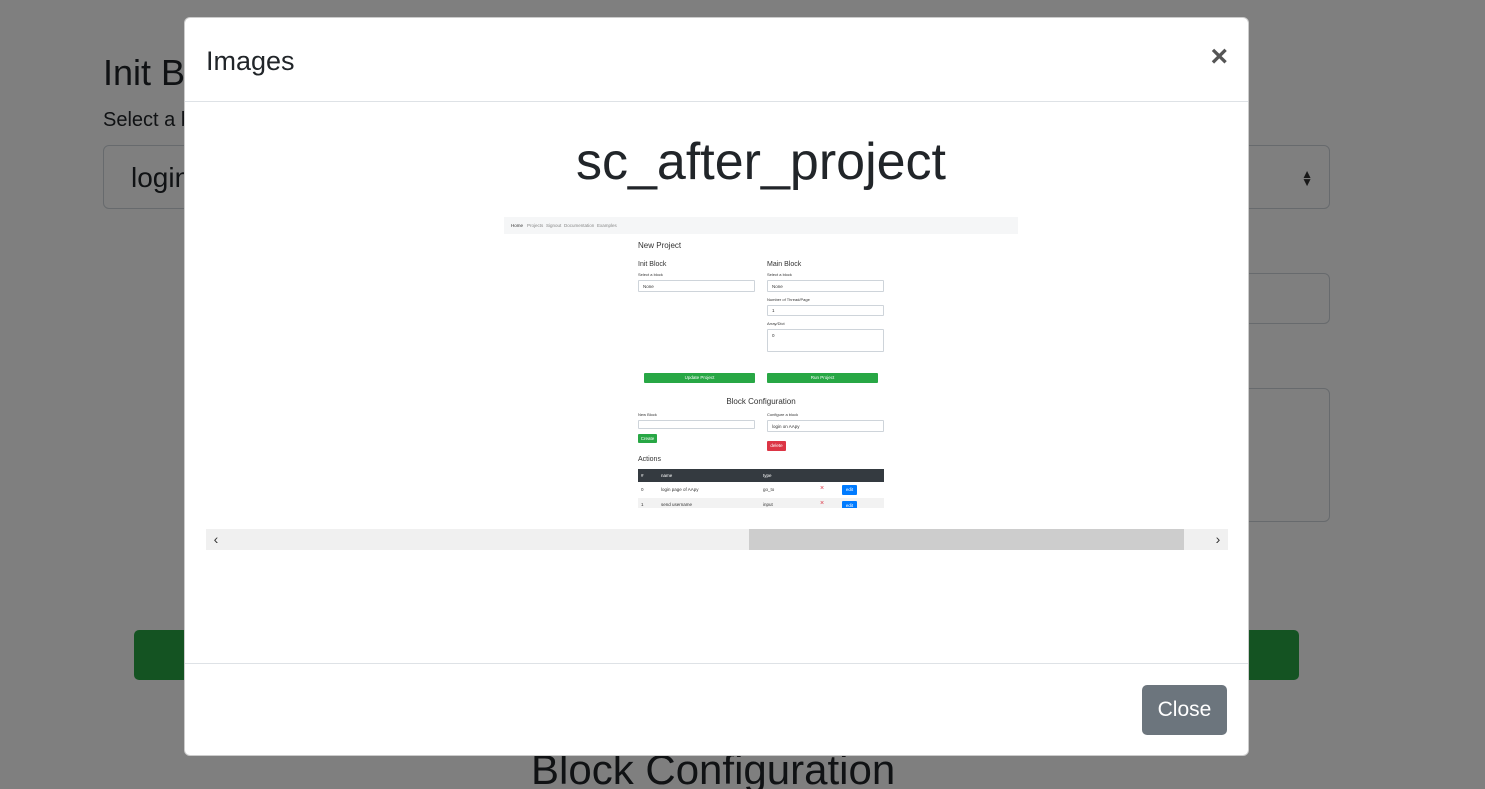  Describe the element at coordinates (822, 378) in the screenshot. I see `screenshot-run-button: Run Project` at that location.